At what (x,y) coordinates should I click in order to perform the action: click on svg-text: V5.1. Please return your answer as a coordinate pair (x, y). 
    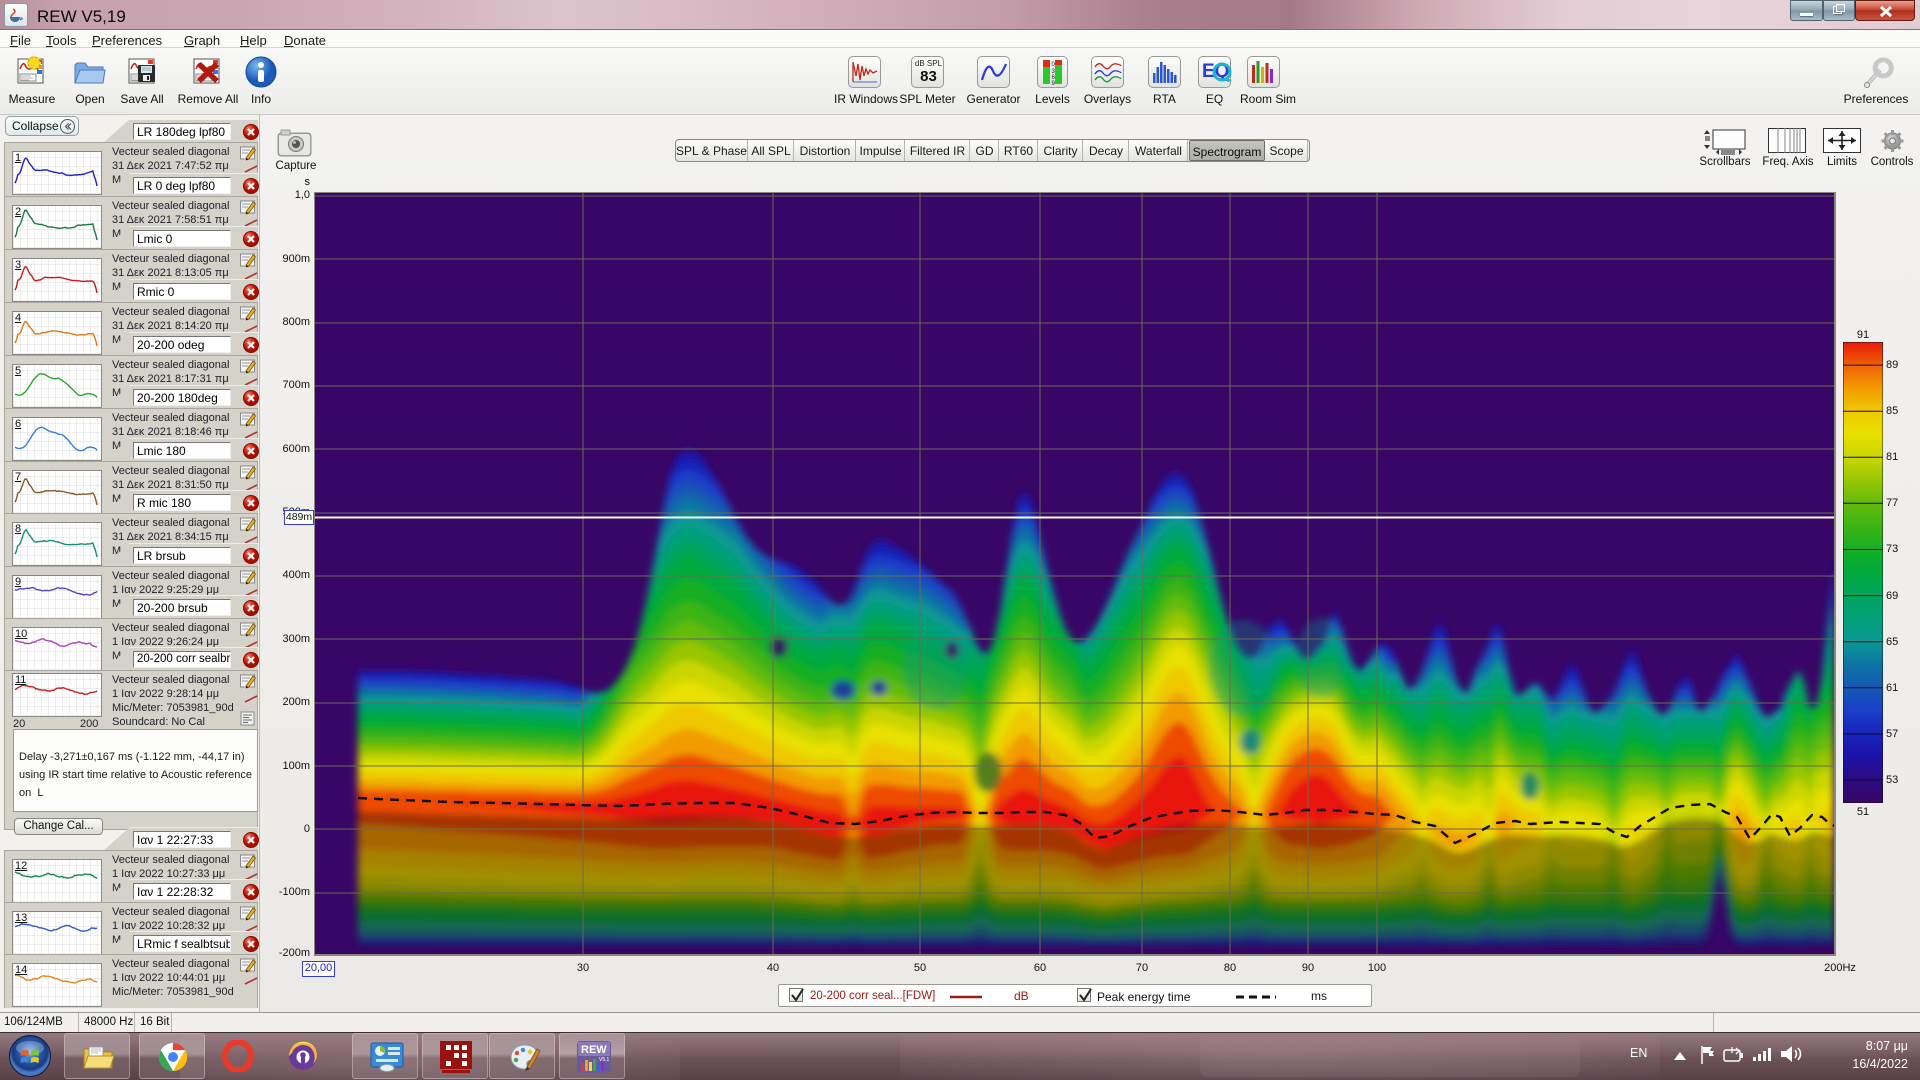
    Looking at the image, I should click on (604, 1060).